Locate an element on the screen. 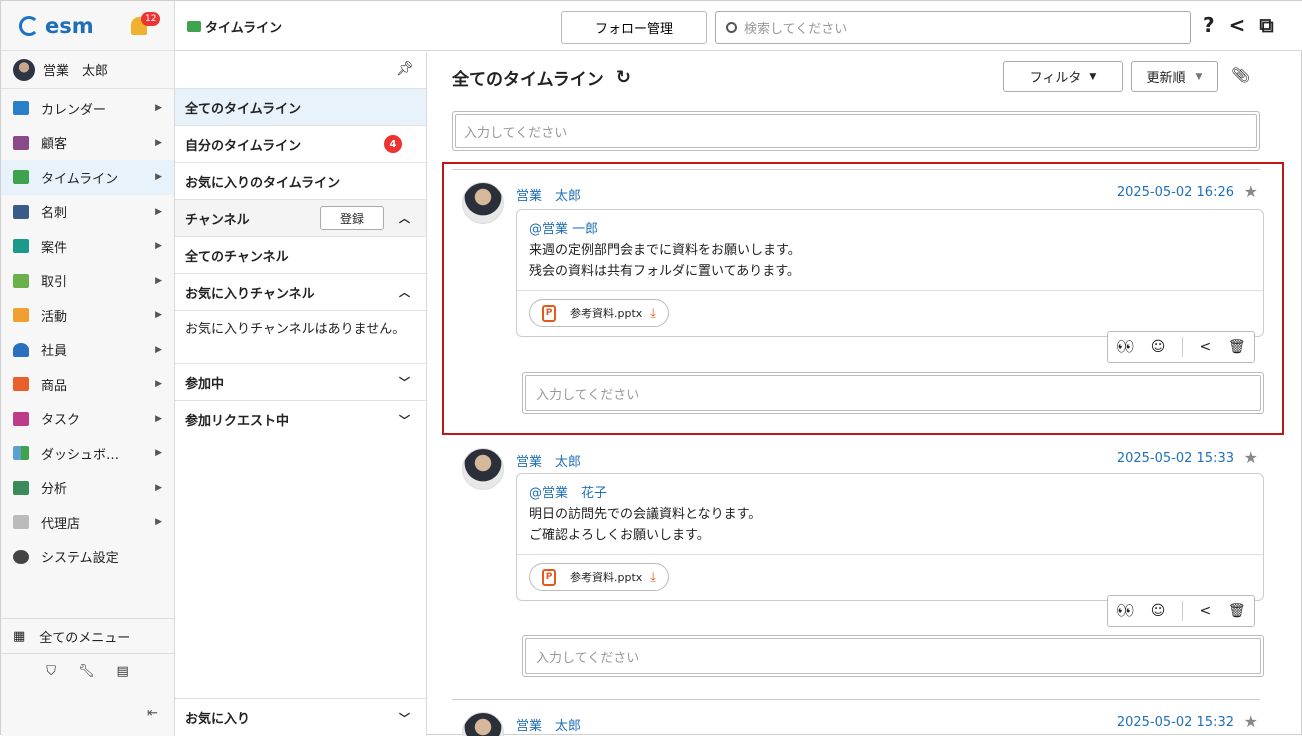 The image size is (1302, 736). sidebar-item-label: 名刺 is located at coordinates (54, 214).